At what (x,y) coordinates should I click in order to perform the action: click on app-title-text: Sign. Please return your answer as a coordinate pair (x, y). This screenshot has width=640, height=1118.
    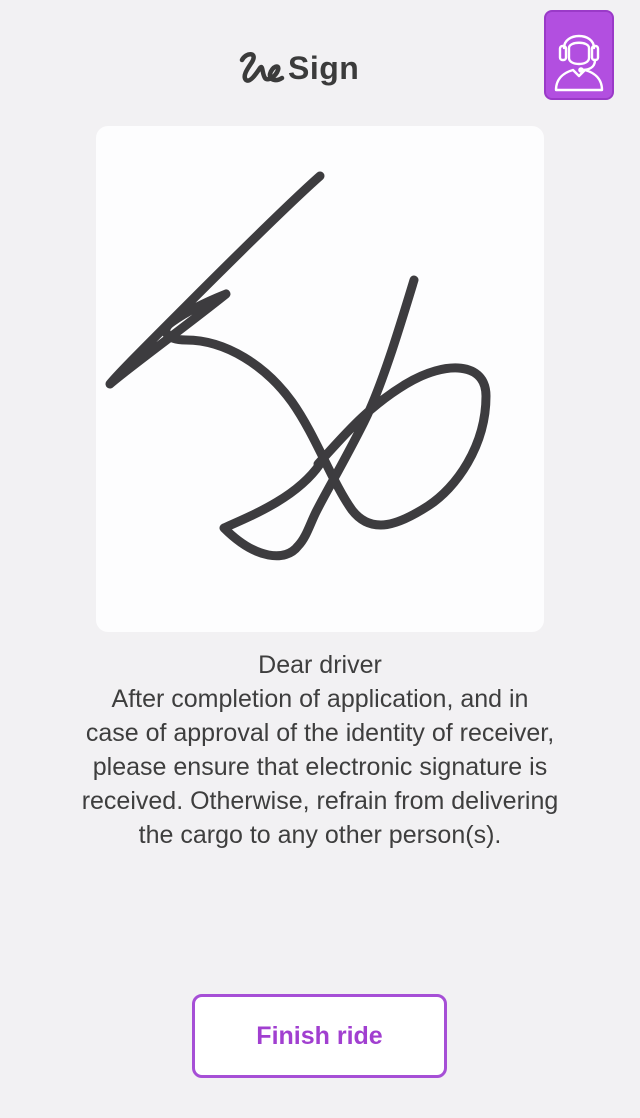
    Looking at the image, I should click on (324, 67).